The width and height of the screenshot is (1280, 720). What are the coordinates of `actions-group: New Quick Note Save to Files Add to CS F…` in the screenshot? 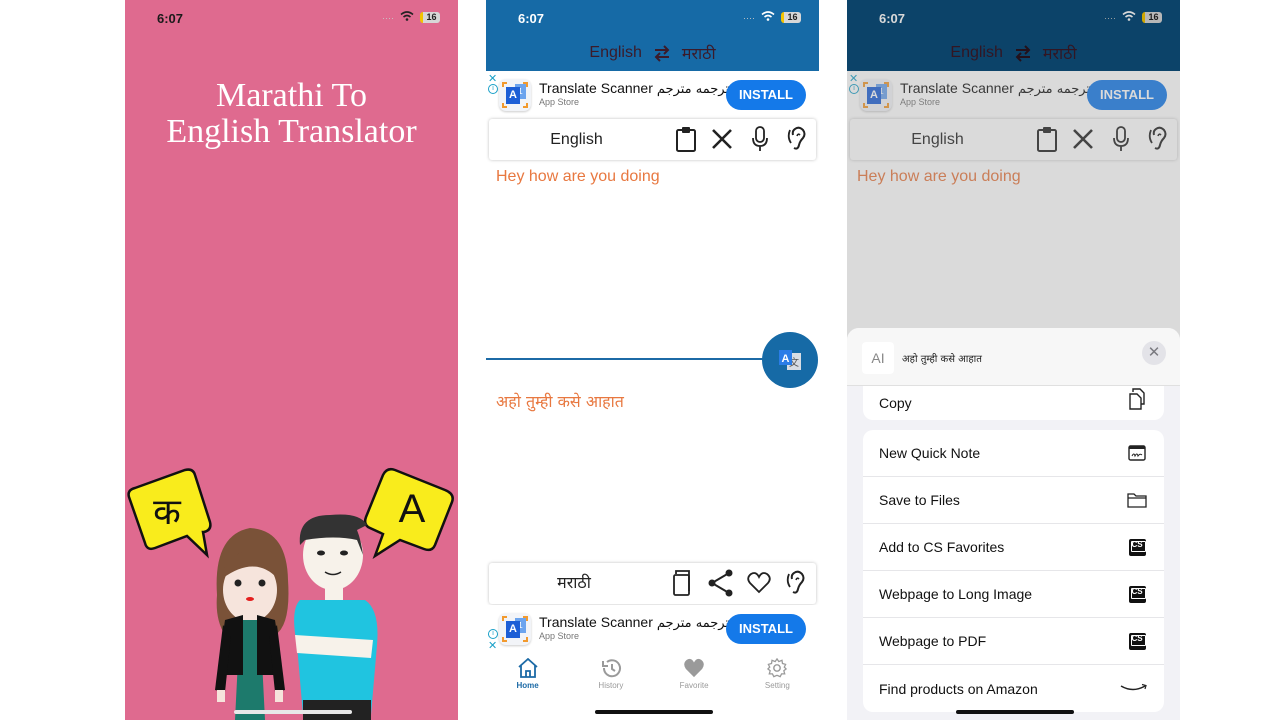 It's located at (1013, 571).